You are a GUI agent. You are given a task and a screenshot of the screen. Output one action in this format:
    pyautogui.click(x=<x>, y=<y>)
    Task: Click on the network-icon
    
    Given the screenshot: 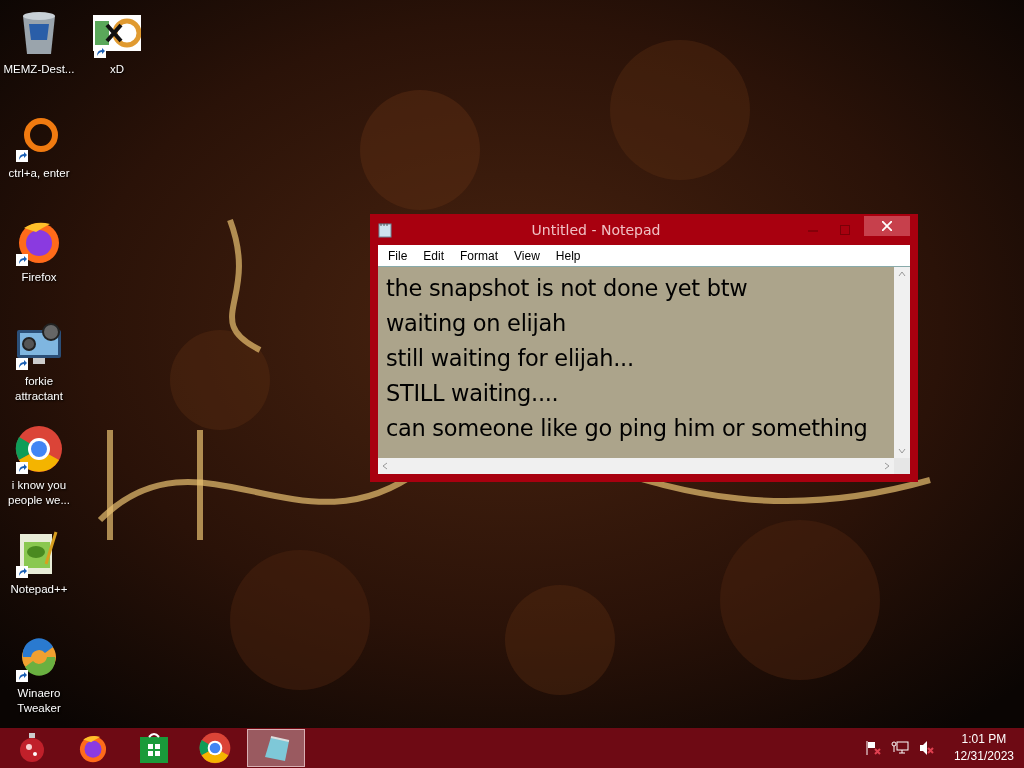 What is the action you would take?
    pyautogui.click(x=899, y=748)
    